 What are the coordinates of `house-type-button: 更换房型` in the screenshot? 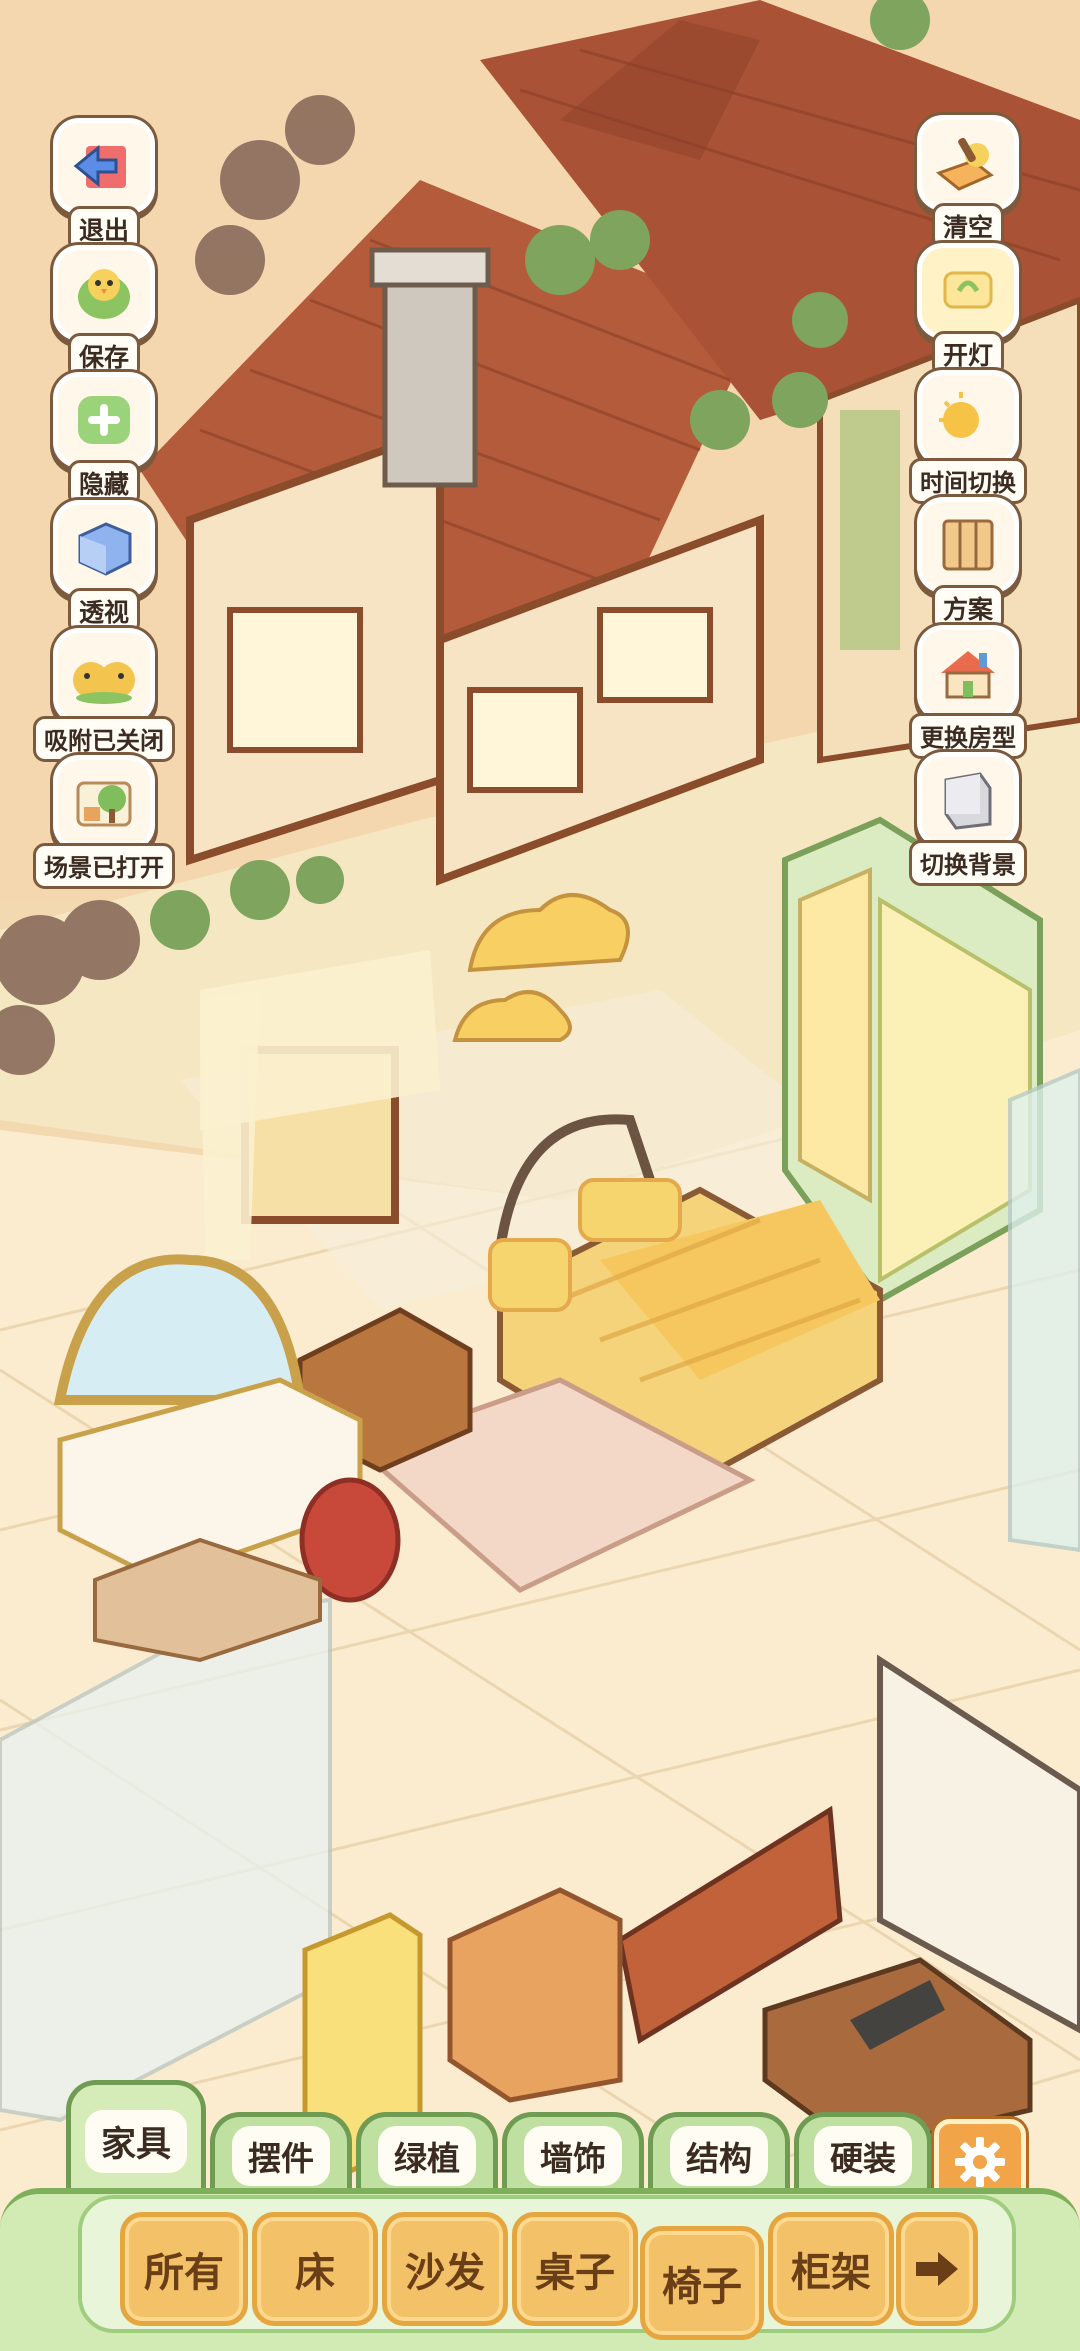 It's located at (968, 692).